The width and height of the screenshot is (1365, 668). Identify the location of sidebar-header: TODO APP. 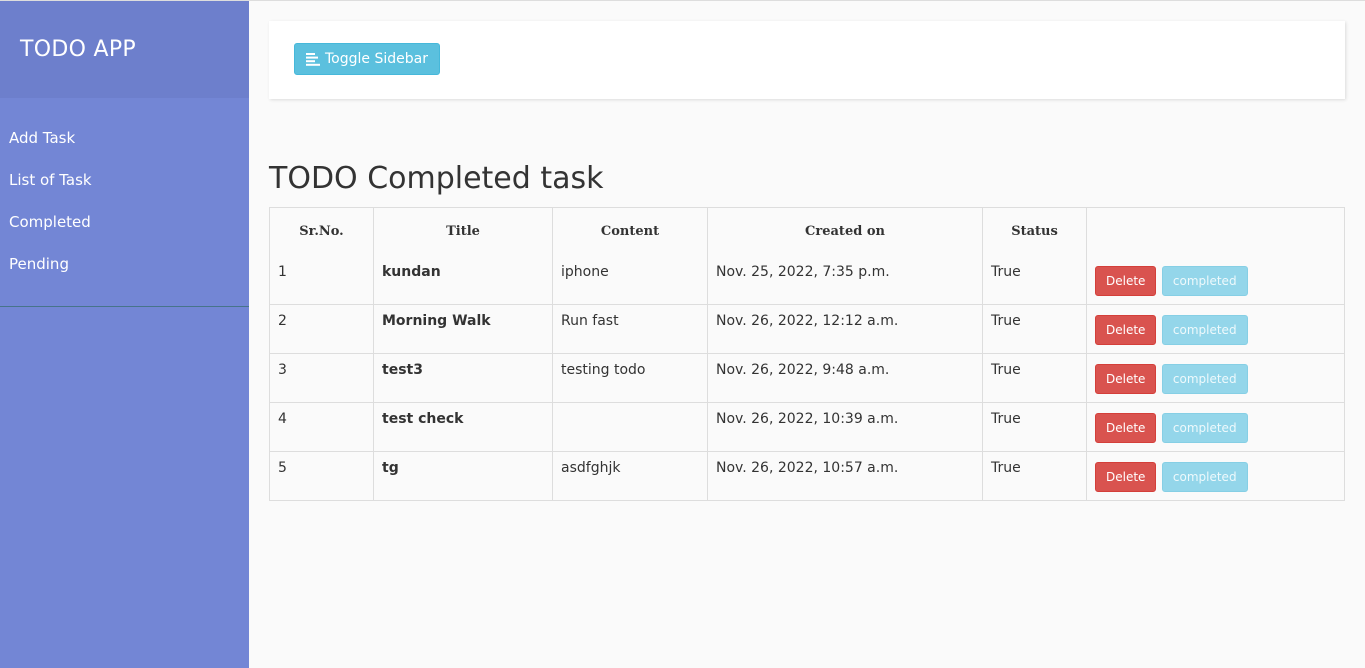
(124, 49).